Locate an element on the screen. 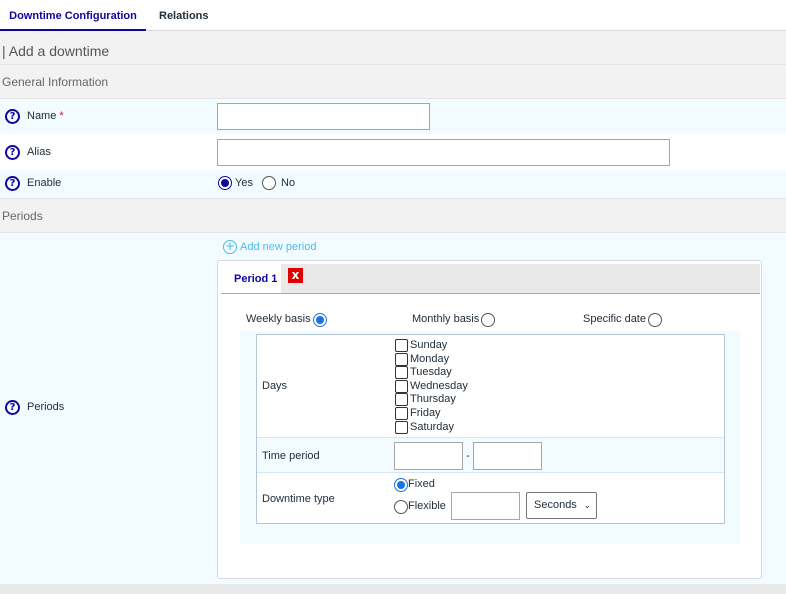  type-flexible-radio is located at coordinates (401, 507).